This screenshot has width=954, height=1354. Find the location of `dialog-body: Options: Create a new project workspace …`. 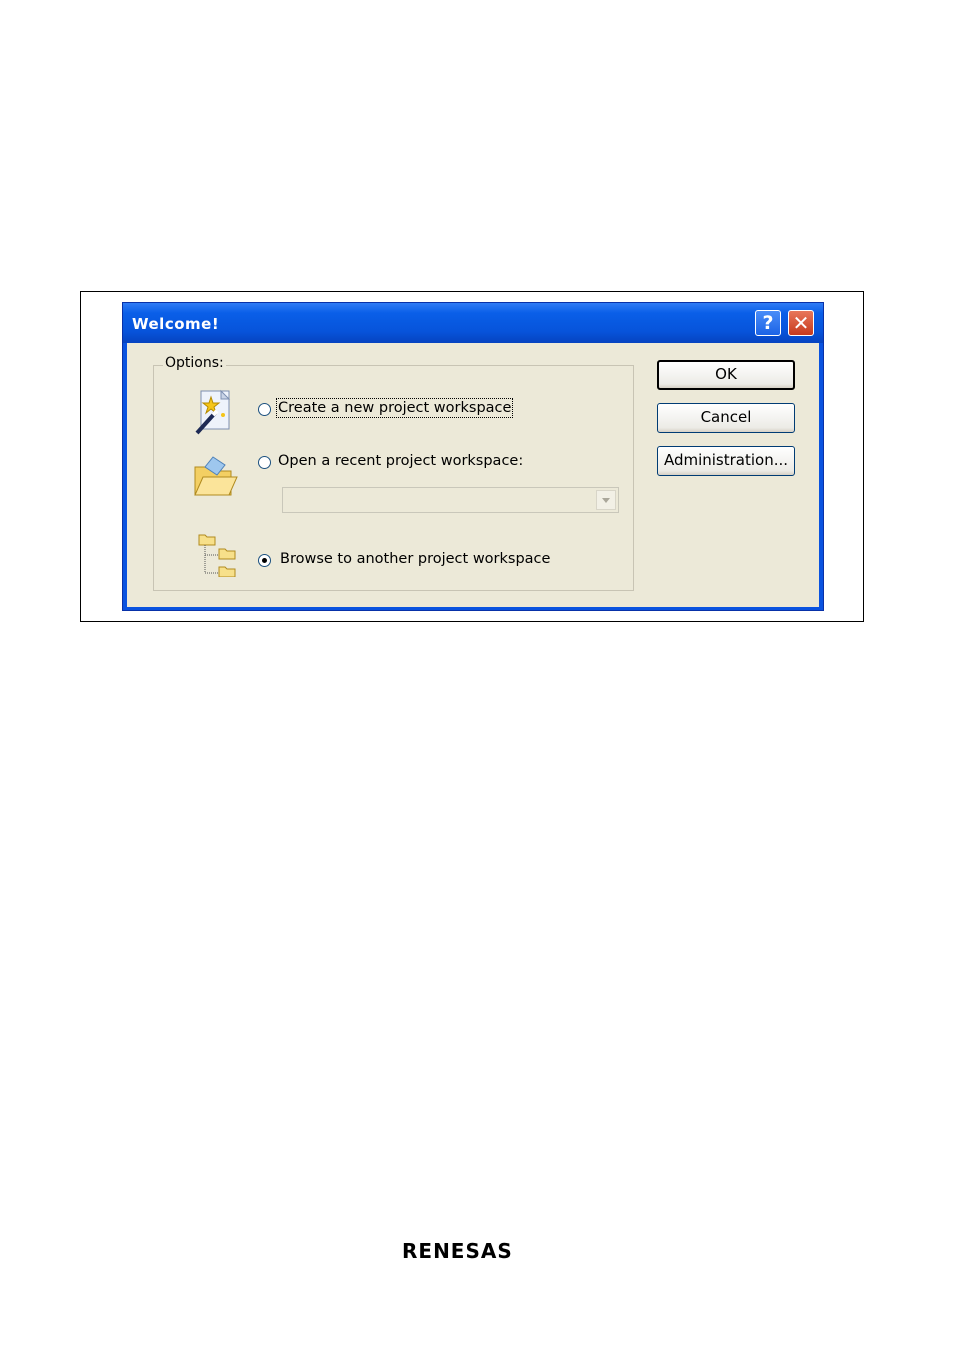

dialog-body: Options: Create a new project workspace … is located at coordinates (473, 475).